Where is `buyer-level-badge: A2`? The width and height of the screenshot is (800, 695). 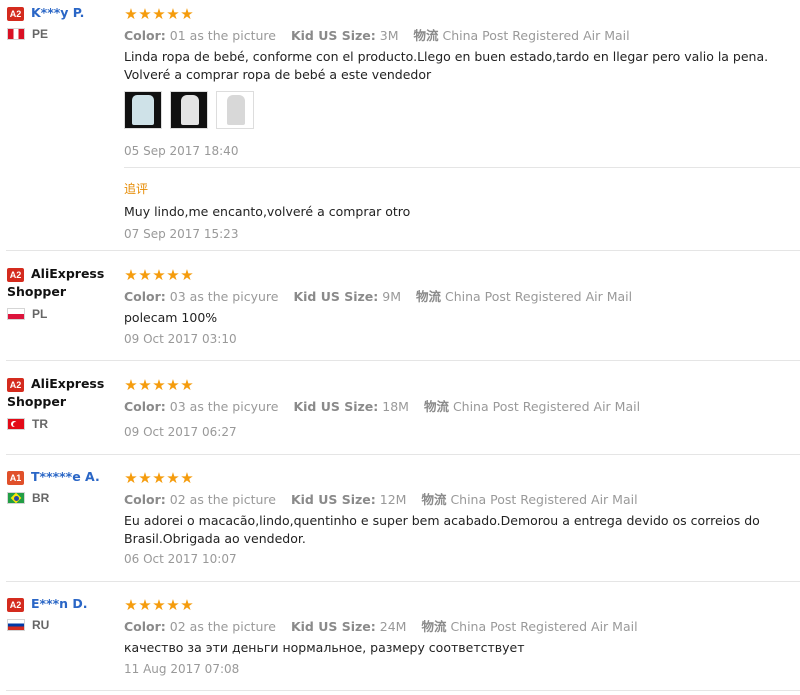
buyer-level-badge: A2 is located at coordinates (15, 385).